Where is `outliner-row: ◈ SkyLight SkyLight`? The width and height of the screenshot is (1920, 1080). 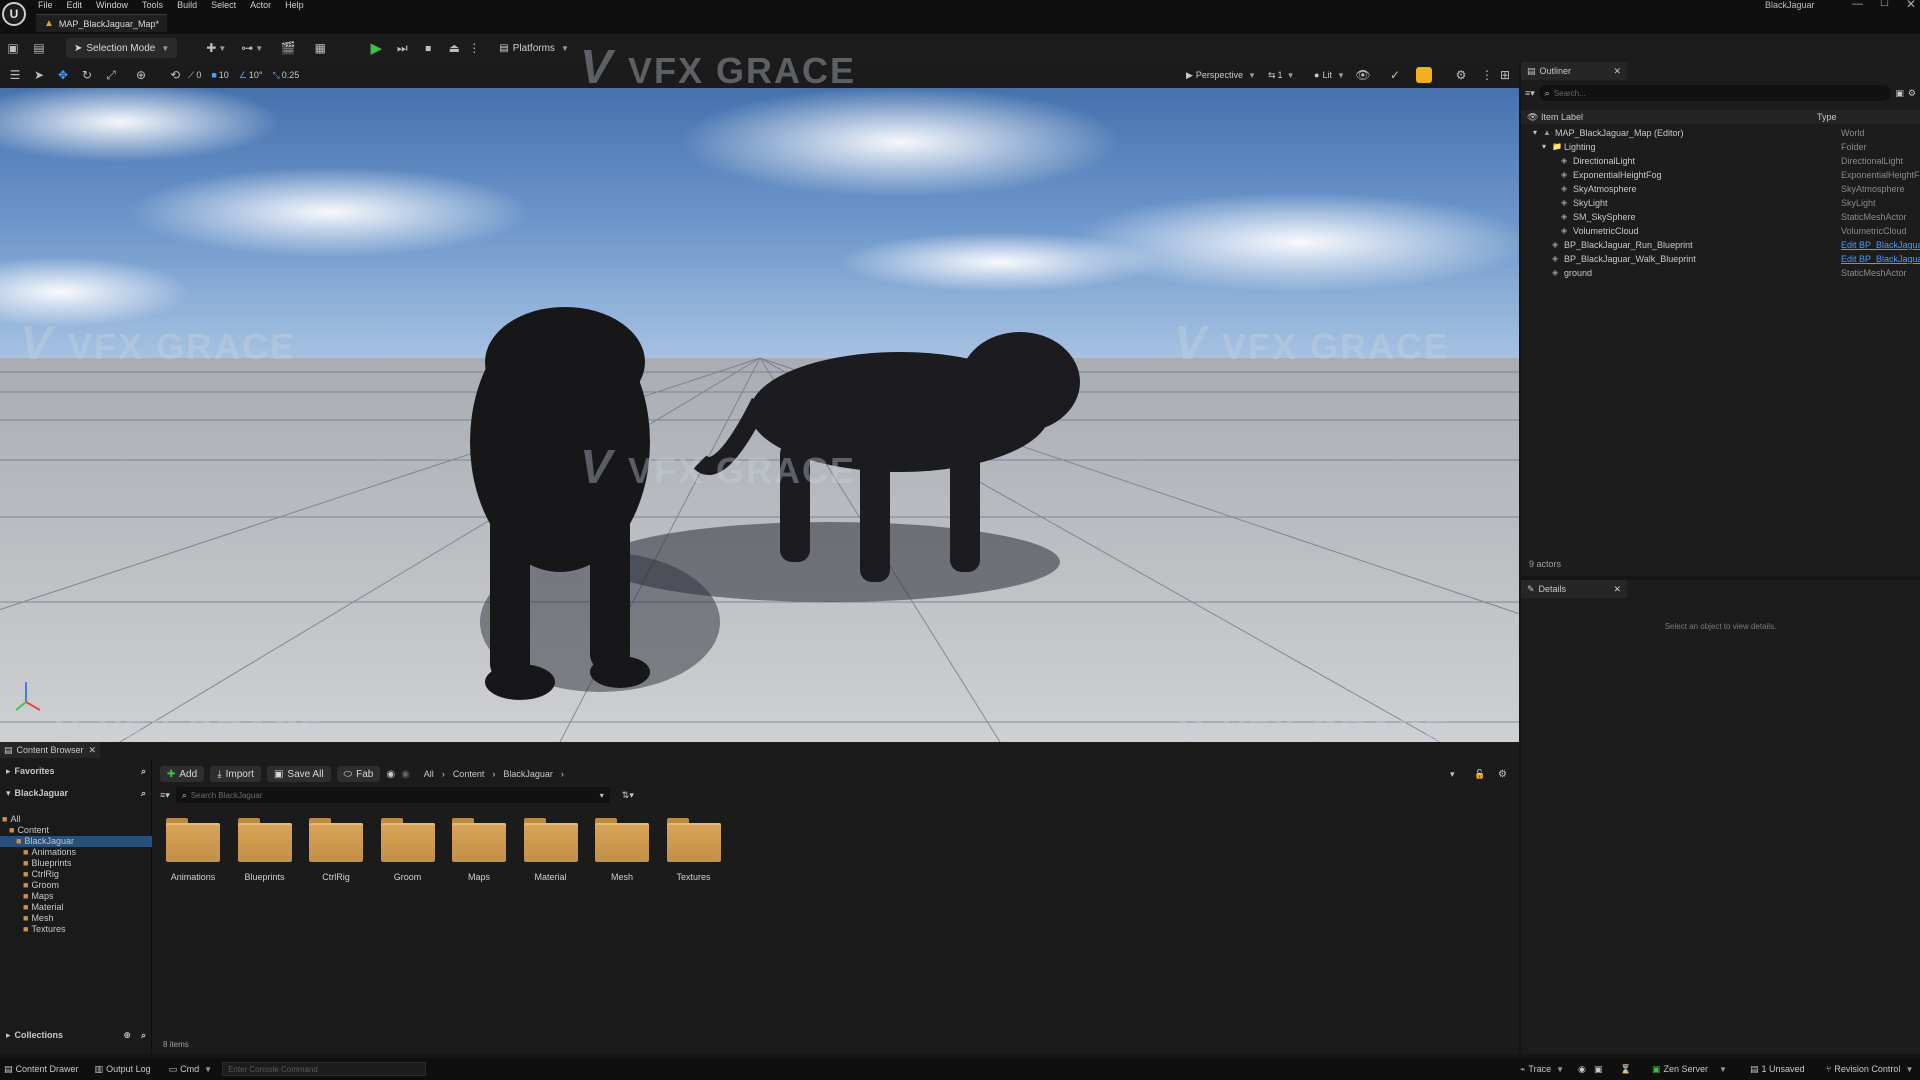 outliner-row: ◈ SkyLight SkyLight is located at coordinates (1726, 203).